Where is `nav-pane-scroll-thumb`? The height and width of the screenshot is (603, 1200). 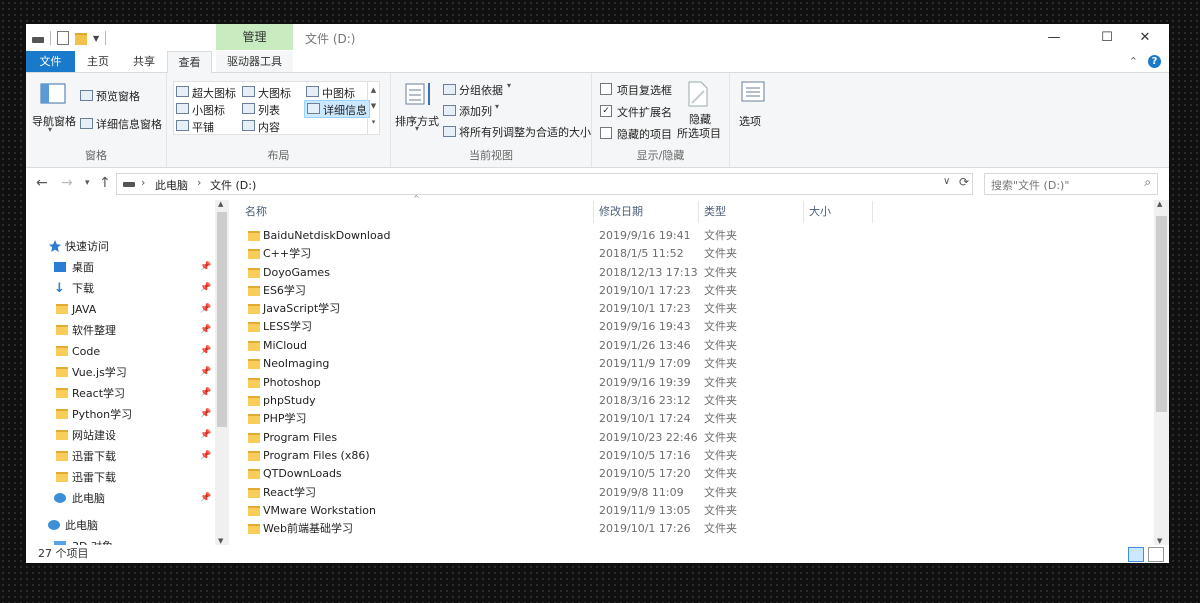 nav-pane-scroll-thumb is located at coordinates (222, 319).